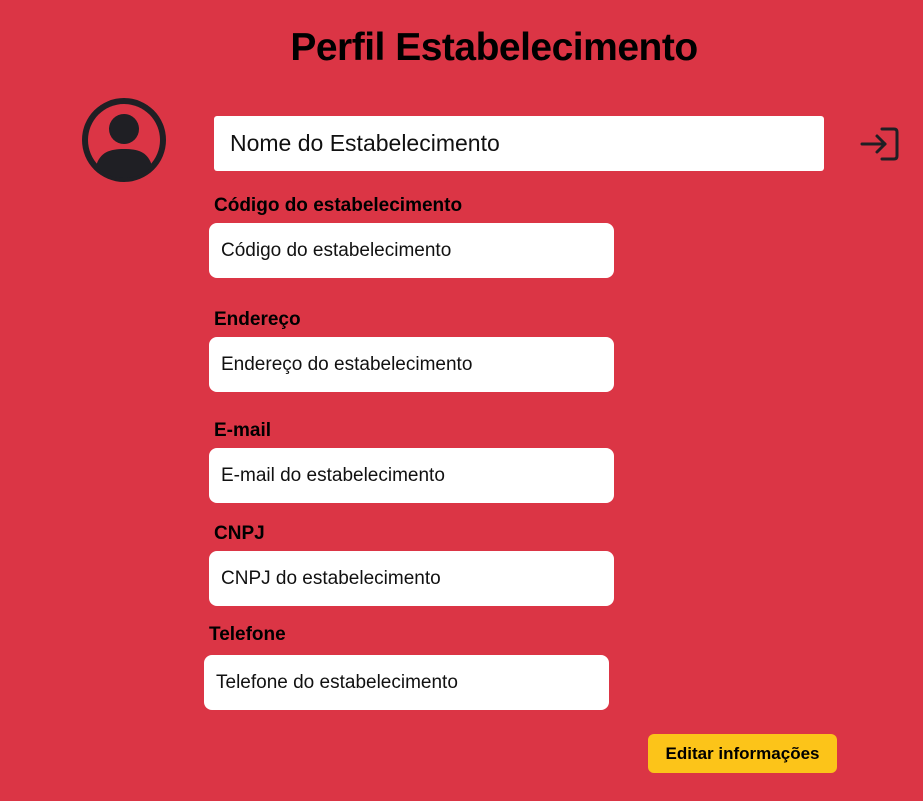 This screenshot has height=801, width=923. What do you see at coordinates (742, 753) in the screenshot?
I see `edit-info-button: Editar informações` at bounding box center [742, 753].